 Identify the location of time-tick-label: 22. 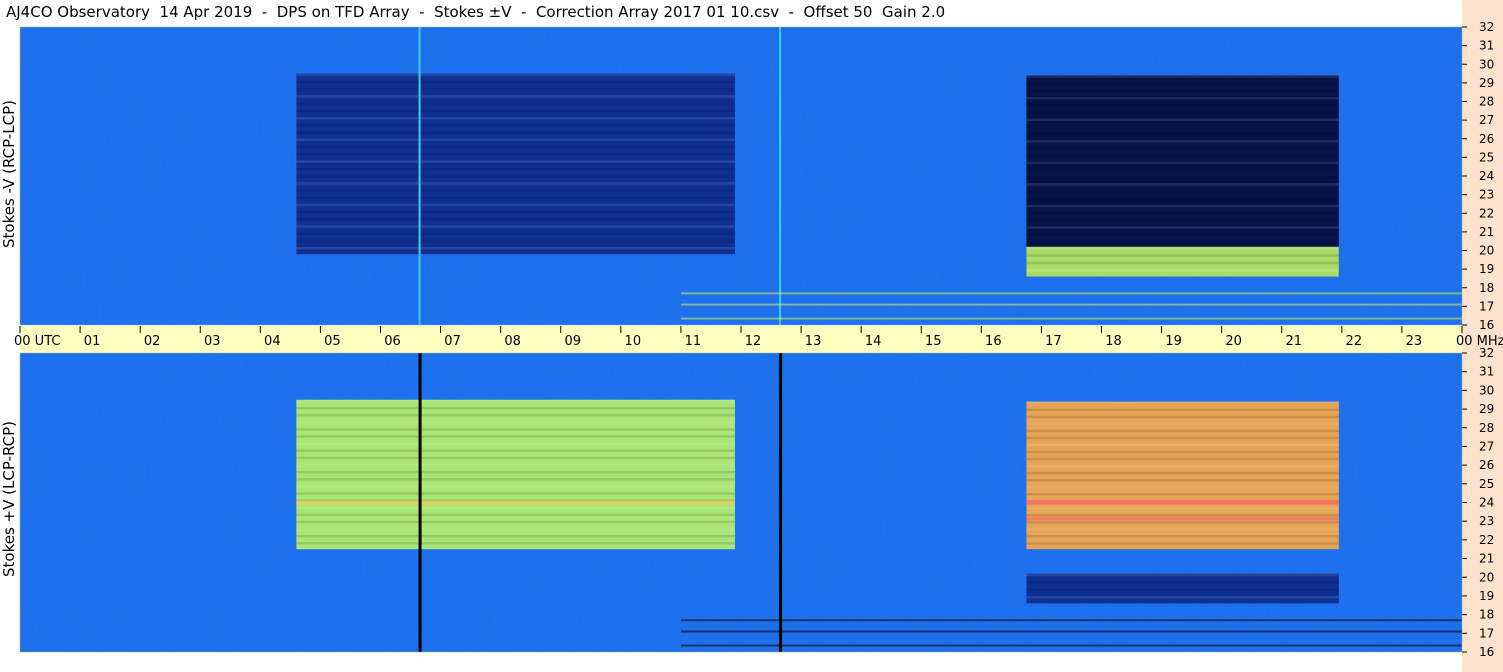
(1354, 341).